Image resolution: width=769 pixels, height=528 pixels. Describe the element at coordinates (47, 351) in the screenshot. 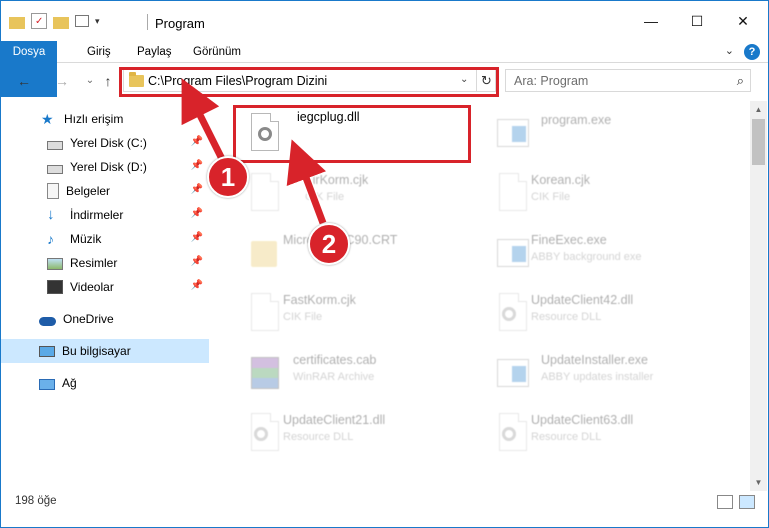

I see `computer-icon` at that location.